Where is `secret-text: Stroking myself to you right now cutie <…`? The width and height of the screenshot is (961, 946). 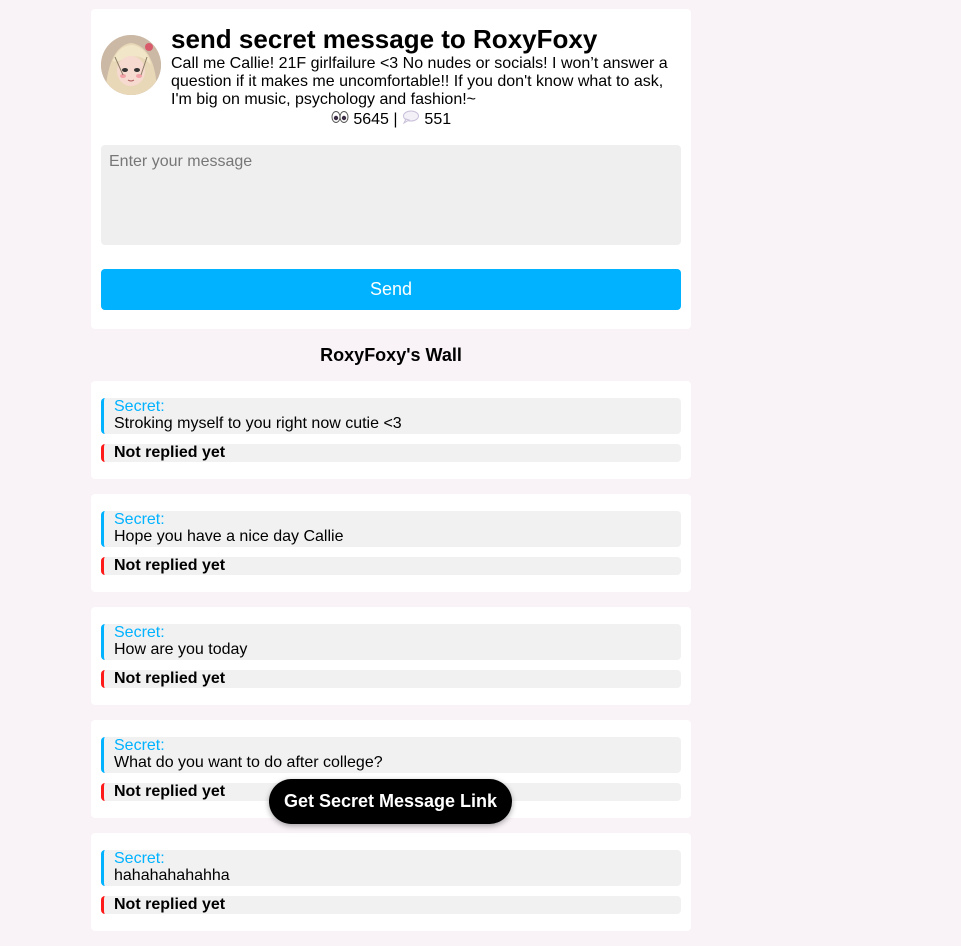
secret-text: Stroking myself to you right now cutie <… is located at coordinates (258, 423).